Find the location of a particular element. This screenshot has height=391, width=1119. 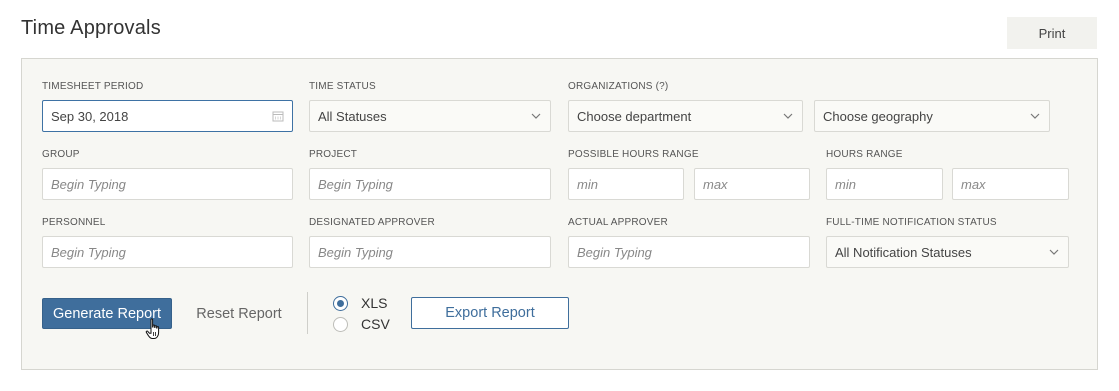

xls-label: XLS is located at coordinates (374, 303).